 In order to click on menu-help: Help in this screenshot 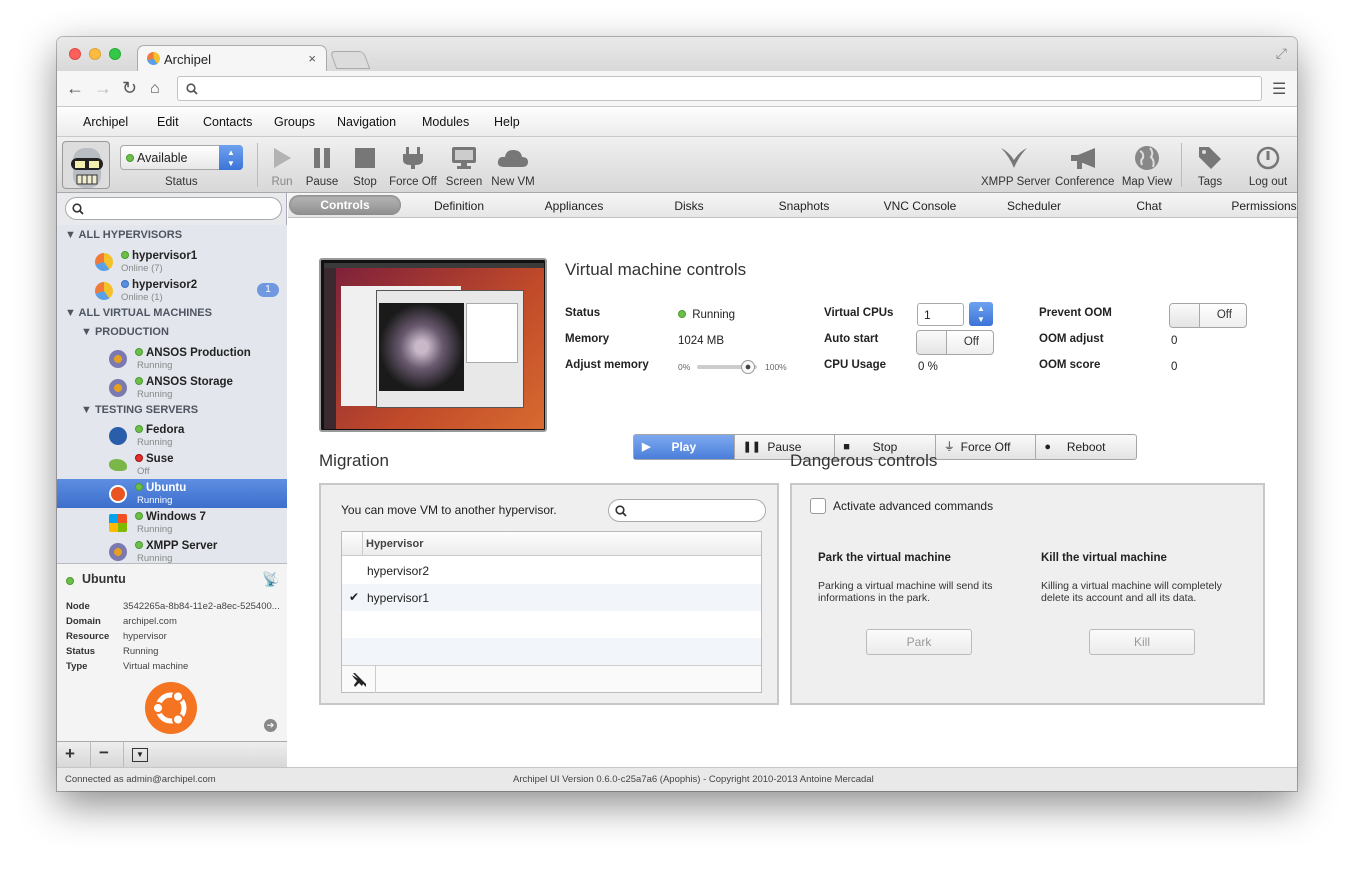, I will do `click(507, 122)`.